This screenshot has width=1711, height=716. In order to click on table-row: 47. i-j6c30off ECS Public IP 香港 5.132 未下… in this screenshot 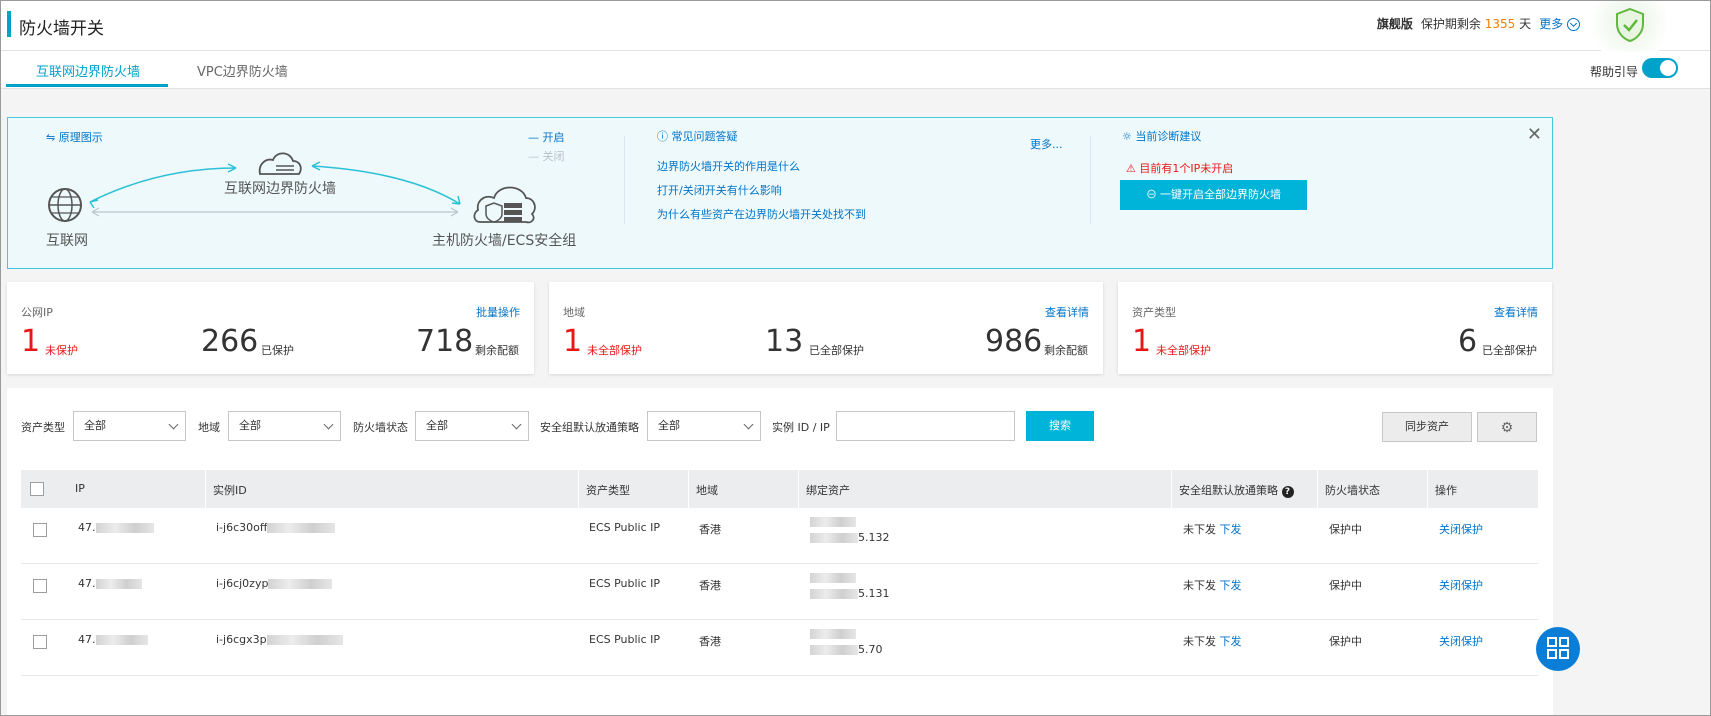, I will do `click(779, 536)`.